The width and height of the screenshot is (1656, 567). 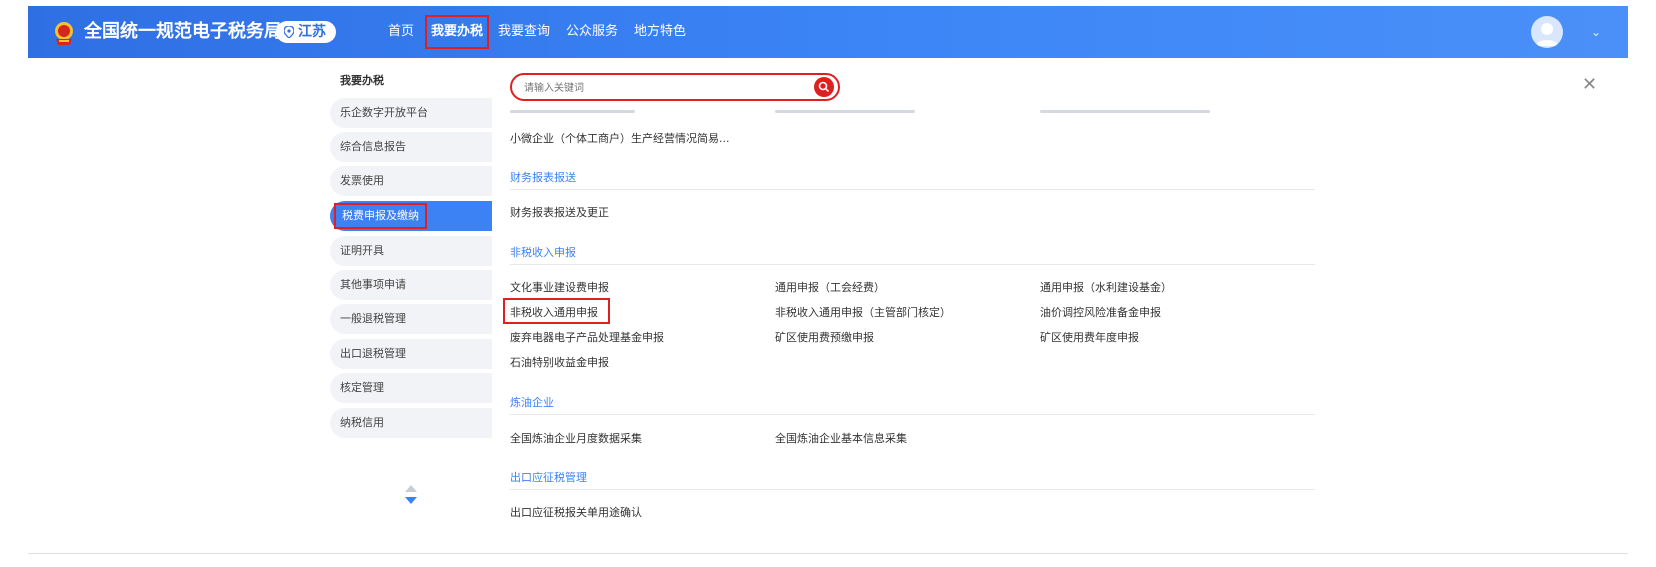 I want to click on scroll-arrows-icon, so click(x=411, y=495).